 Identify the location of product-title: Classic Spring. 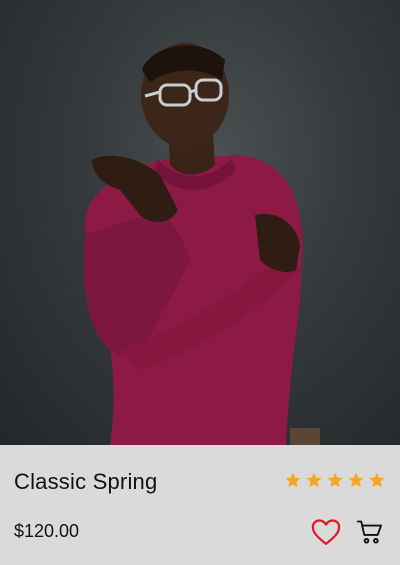
(86, 481).